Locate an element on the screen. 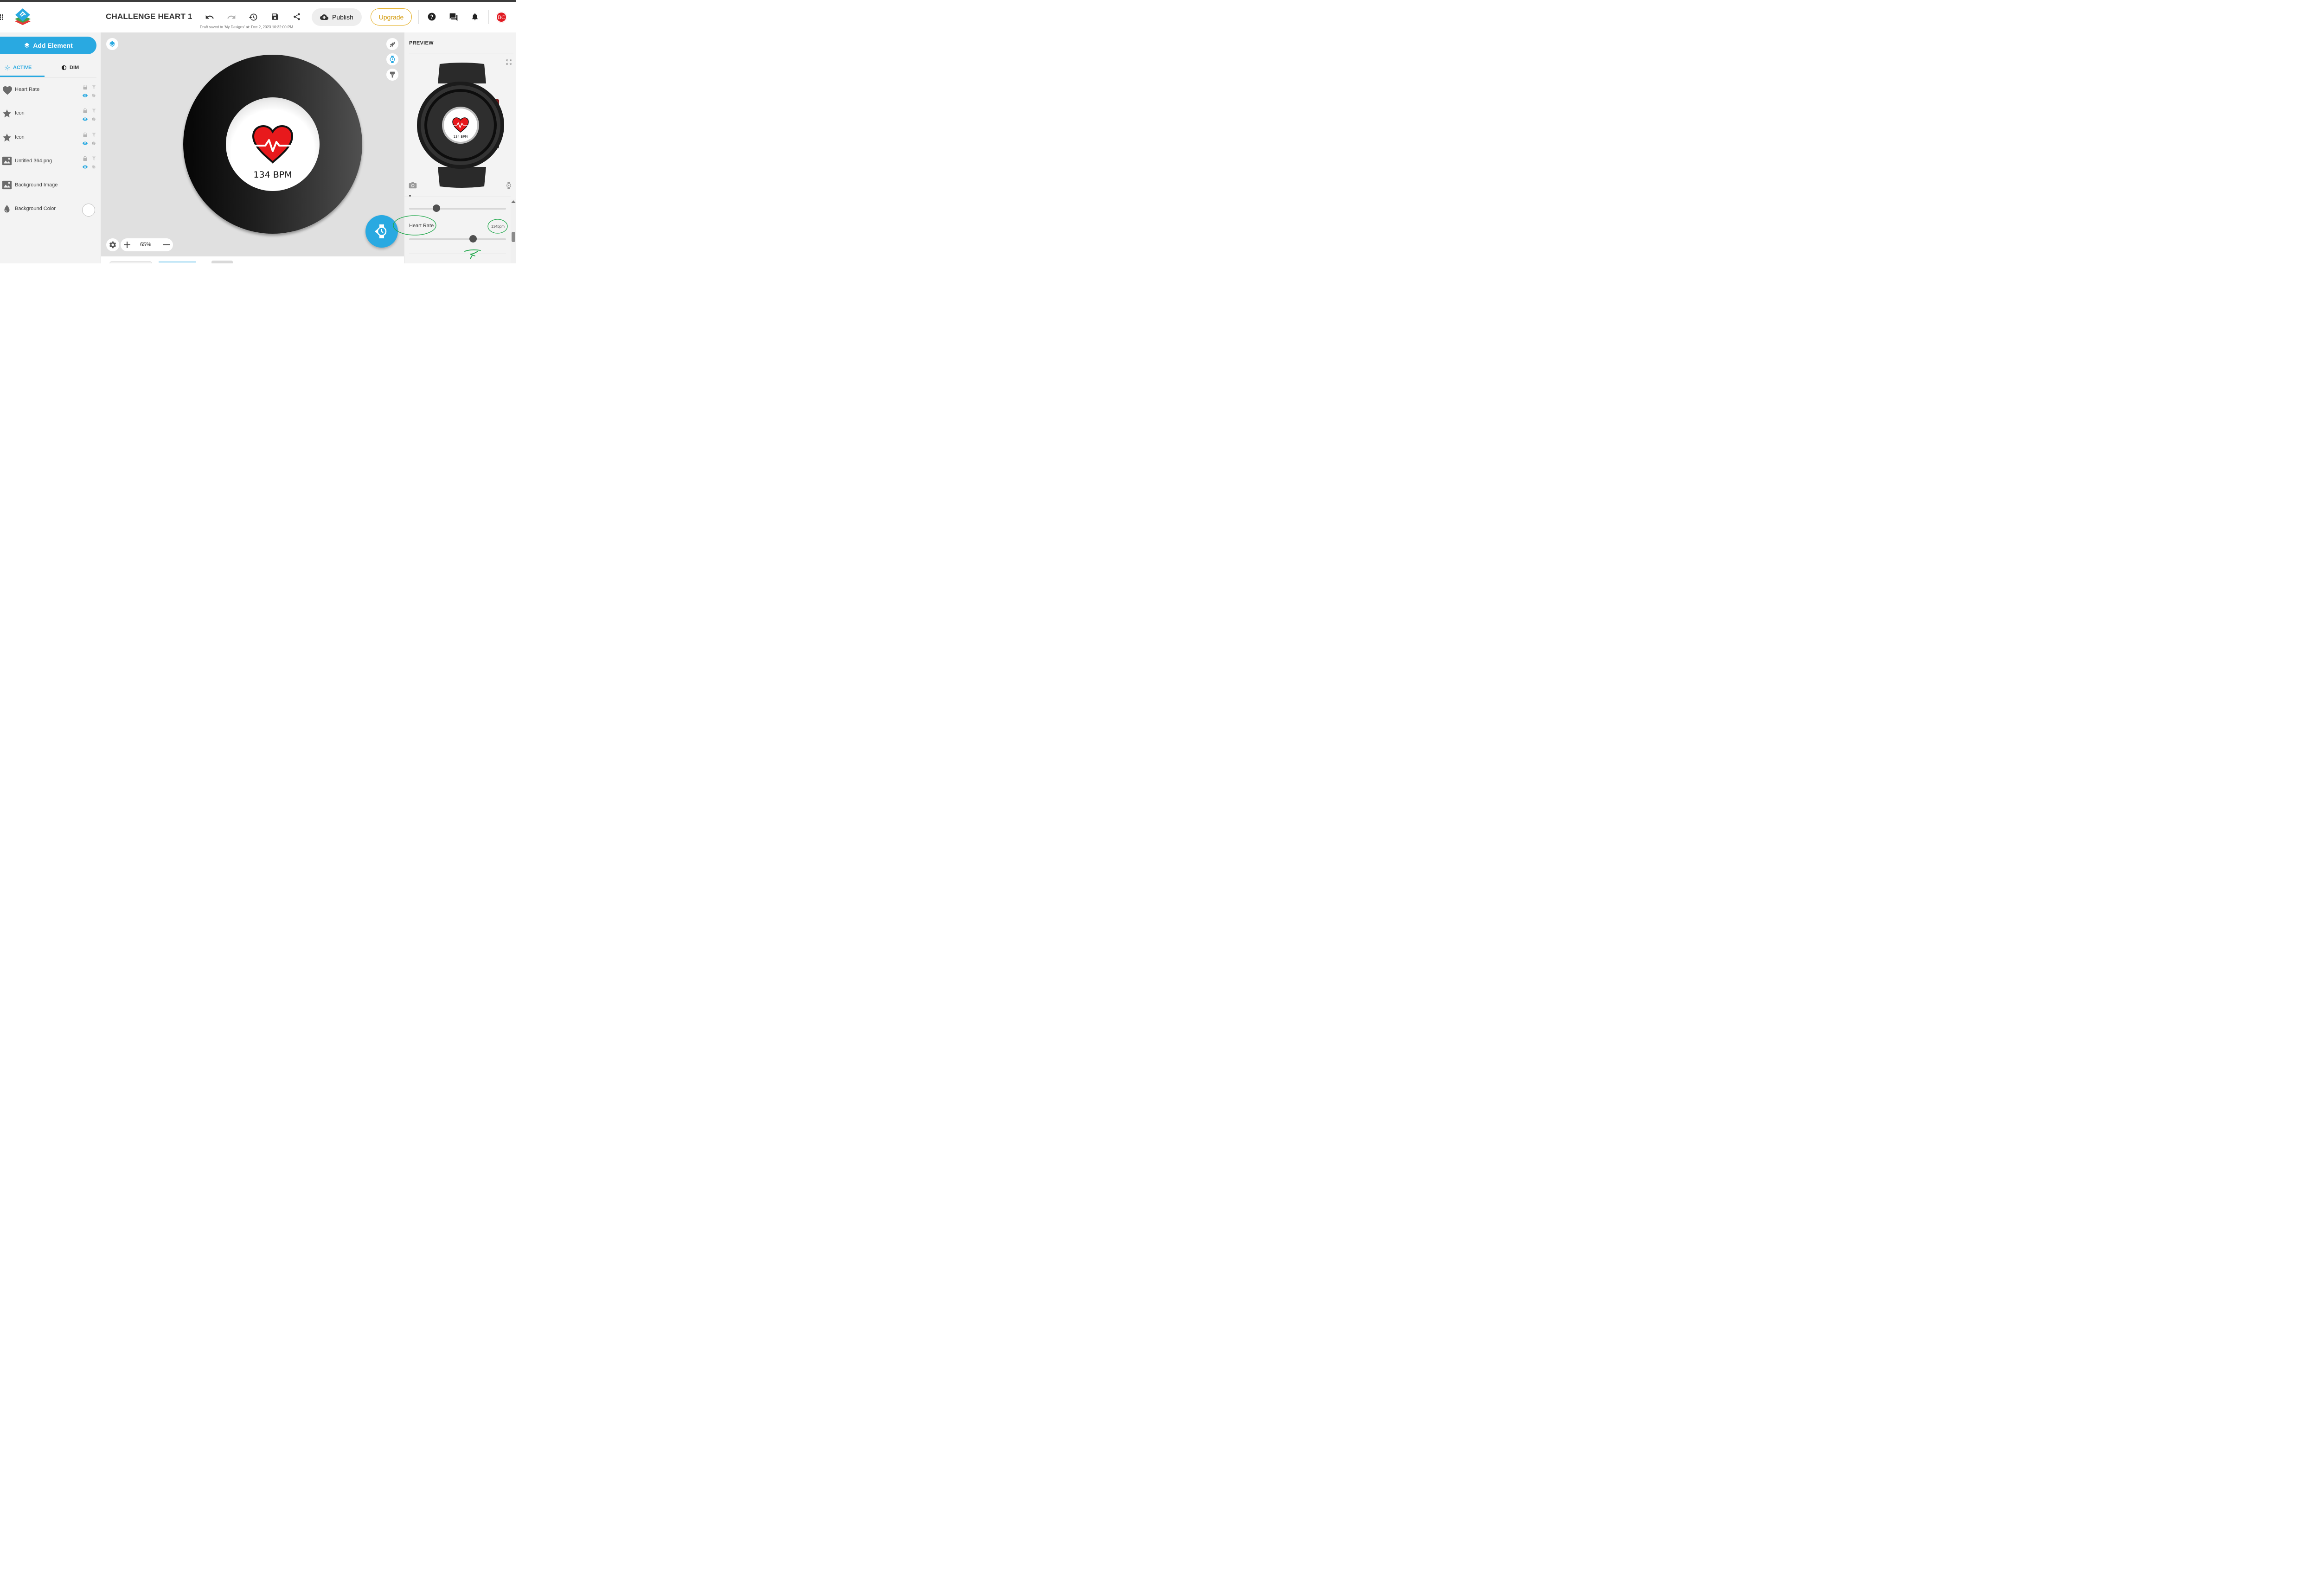  layers-icon is located at coordinates (27, 45).